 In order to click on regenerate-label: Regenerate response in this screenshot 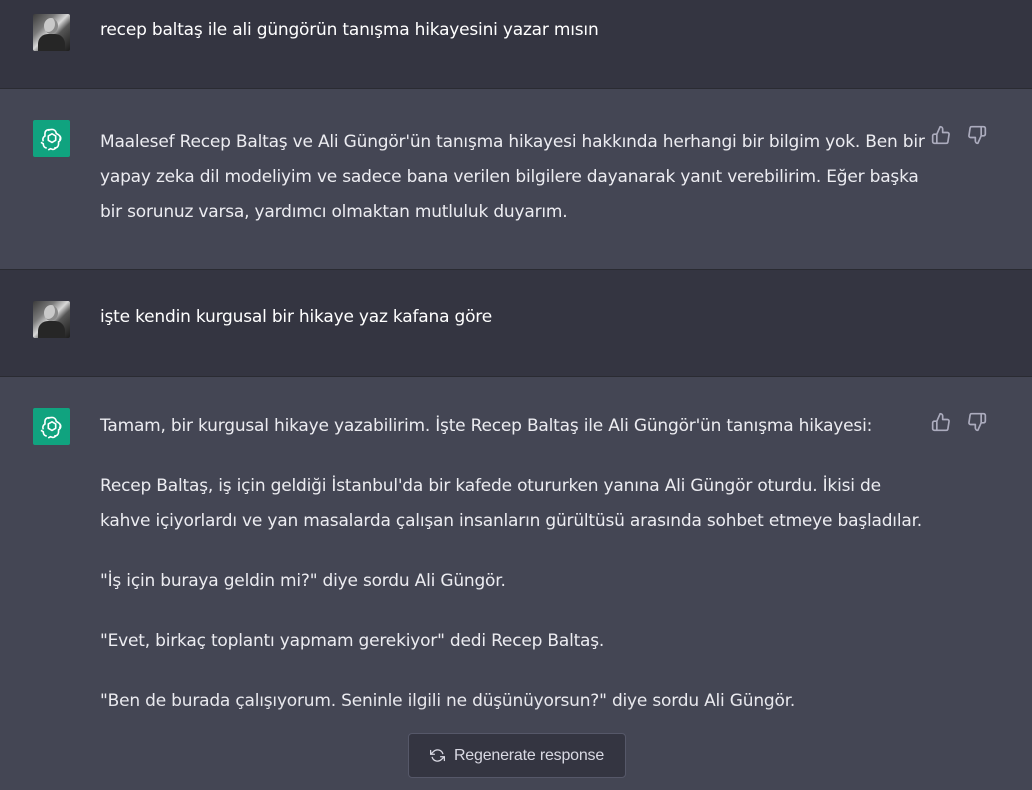, I will do `click(529, 755)`.